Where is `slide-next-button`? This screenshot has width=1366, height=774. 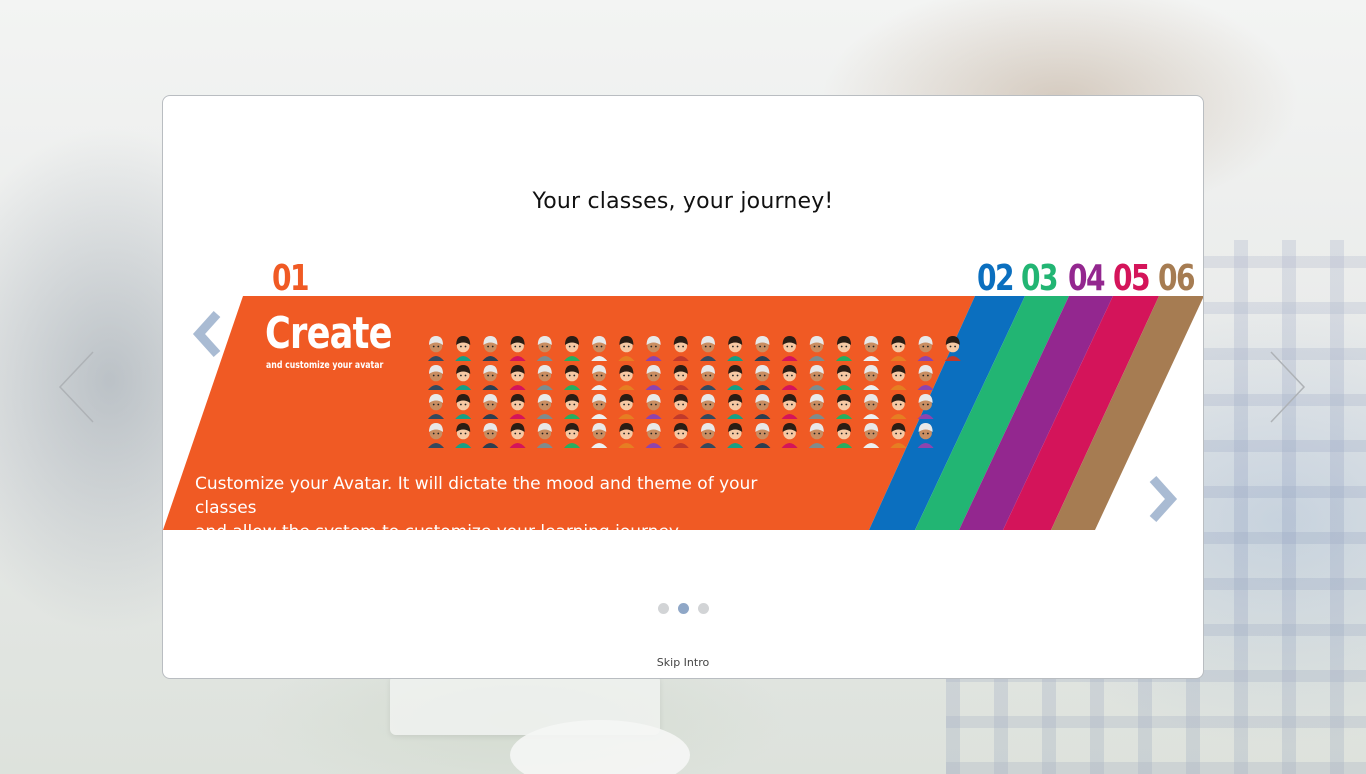 slide-next-button is located at coordinates (1162, 499).